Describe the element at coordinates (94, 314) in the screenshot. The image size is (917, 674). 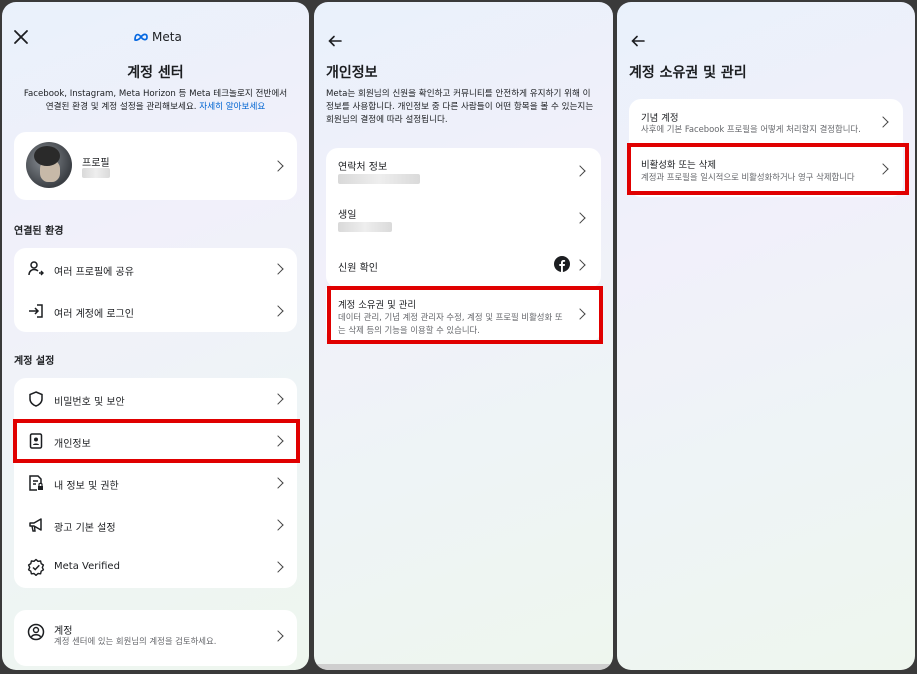
I see `menu-item-label: 여러 계정에 로그인` at that location.